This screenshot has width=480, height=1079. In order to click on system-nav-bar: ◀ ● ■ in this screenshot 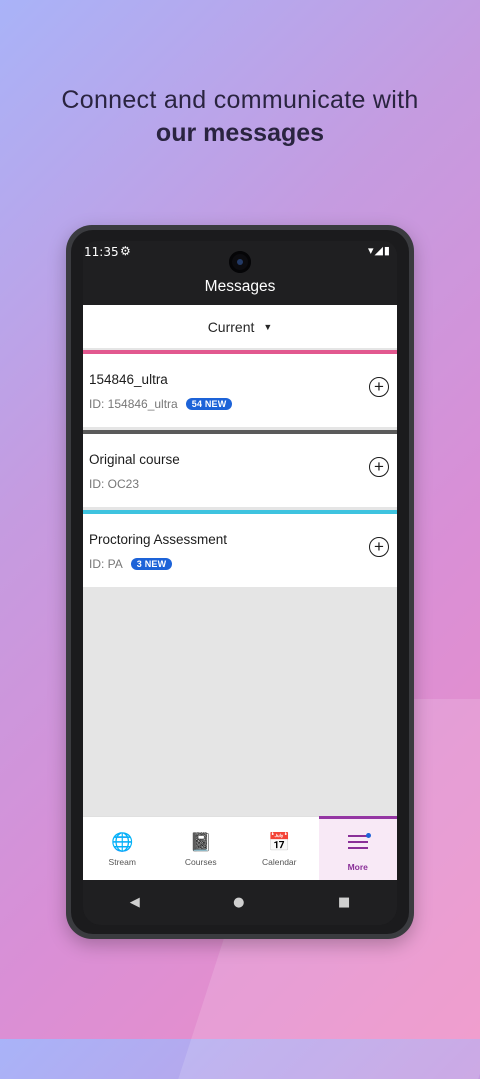, I will do `click(240, 902)`.